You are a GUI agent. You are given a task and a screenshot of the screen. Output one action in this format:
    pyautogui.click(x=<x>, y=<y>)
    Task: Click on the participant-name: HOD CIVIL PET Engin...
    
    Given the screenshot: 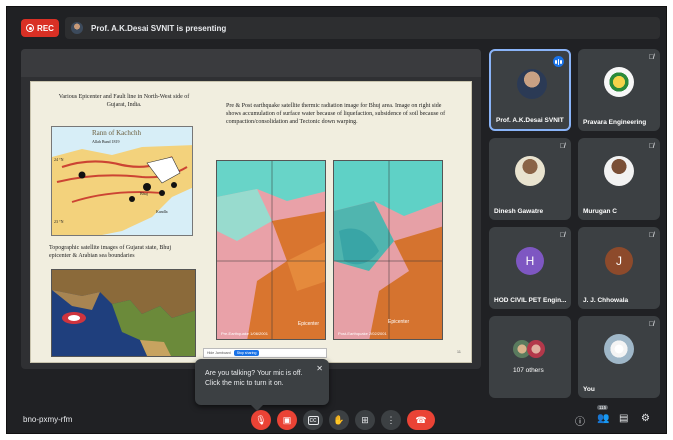 What is the action you would take?
    pyautogui.click(x=530, y=300)
    